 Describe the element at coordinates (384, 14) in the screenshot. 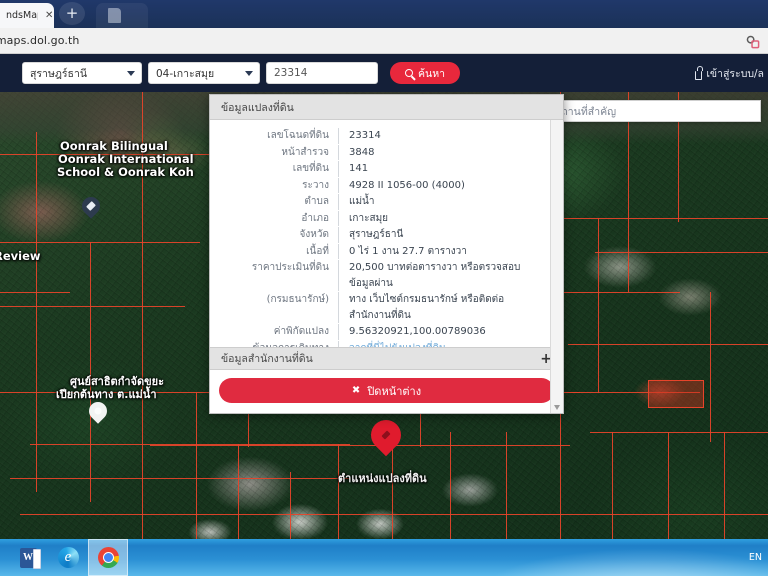

I see `browser-tab-strip: ndsMap ✕ +` at that location.